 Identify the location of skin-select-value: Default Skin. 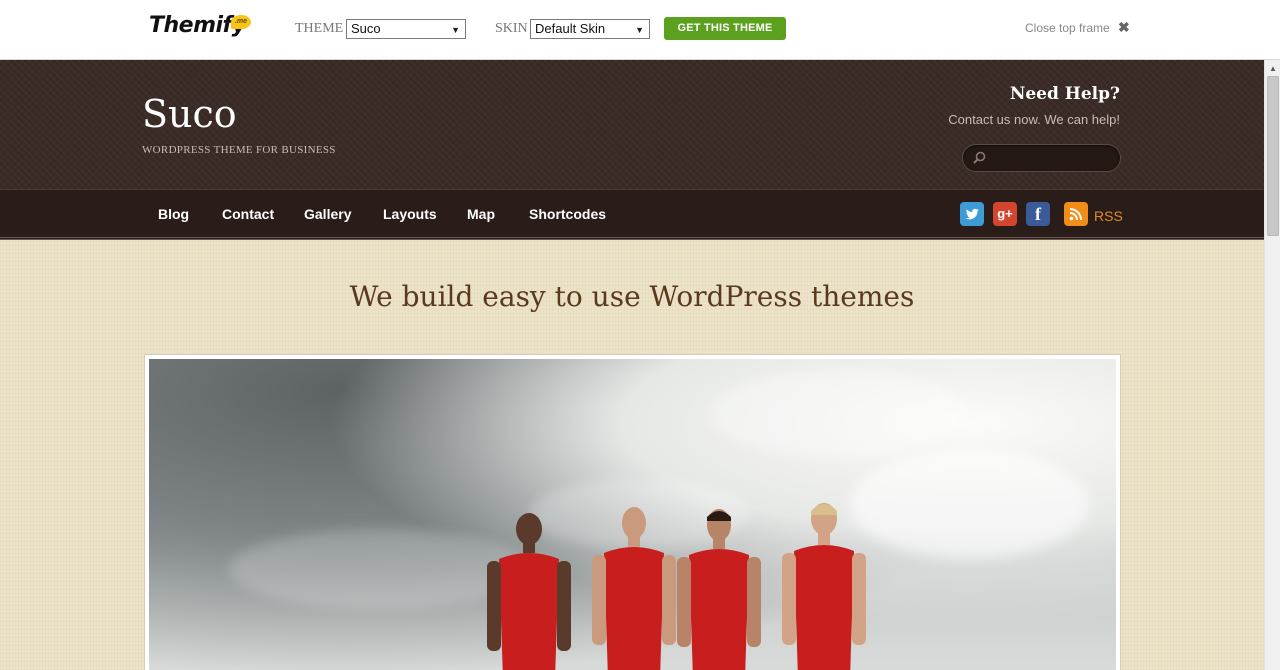
(570, 28).